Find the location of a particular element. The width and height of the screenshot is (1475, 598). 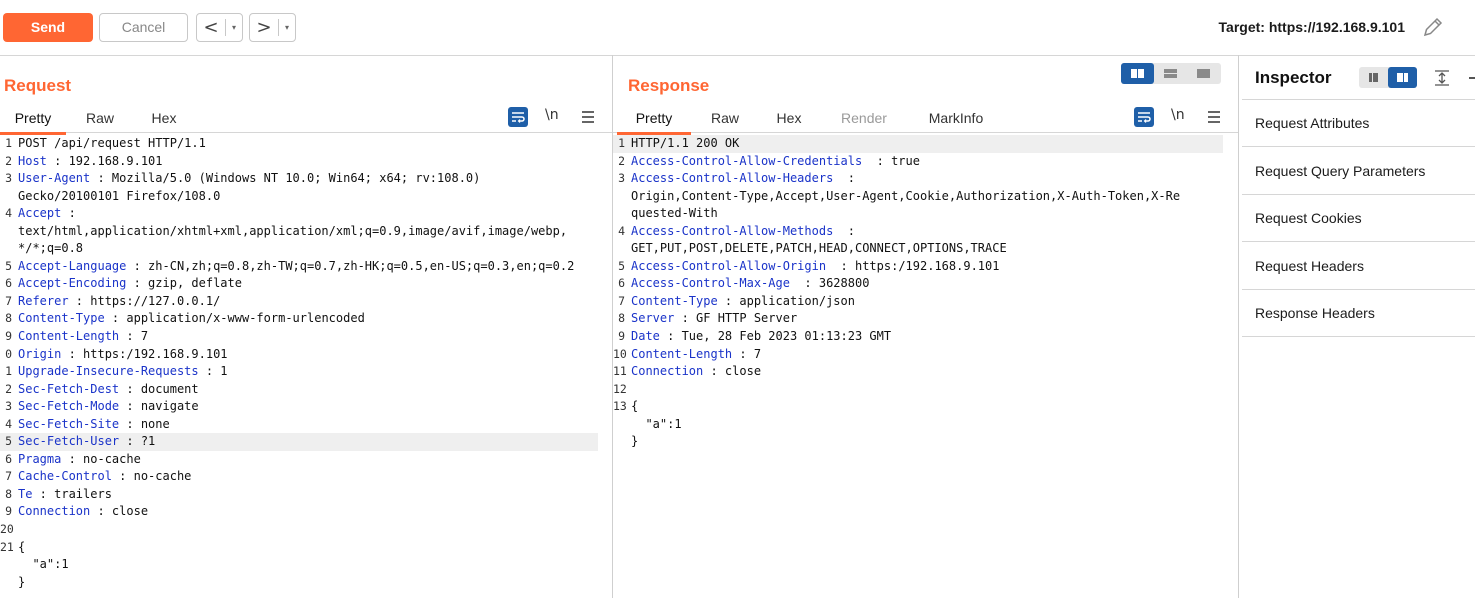

expand-collapse-all-icon is located at coordinates (1442, 78).